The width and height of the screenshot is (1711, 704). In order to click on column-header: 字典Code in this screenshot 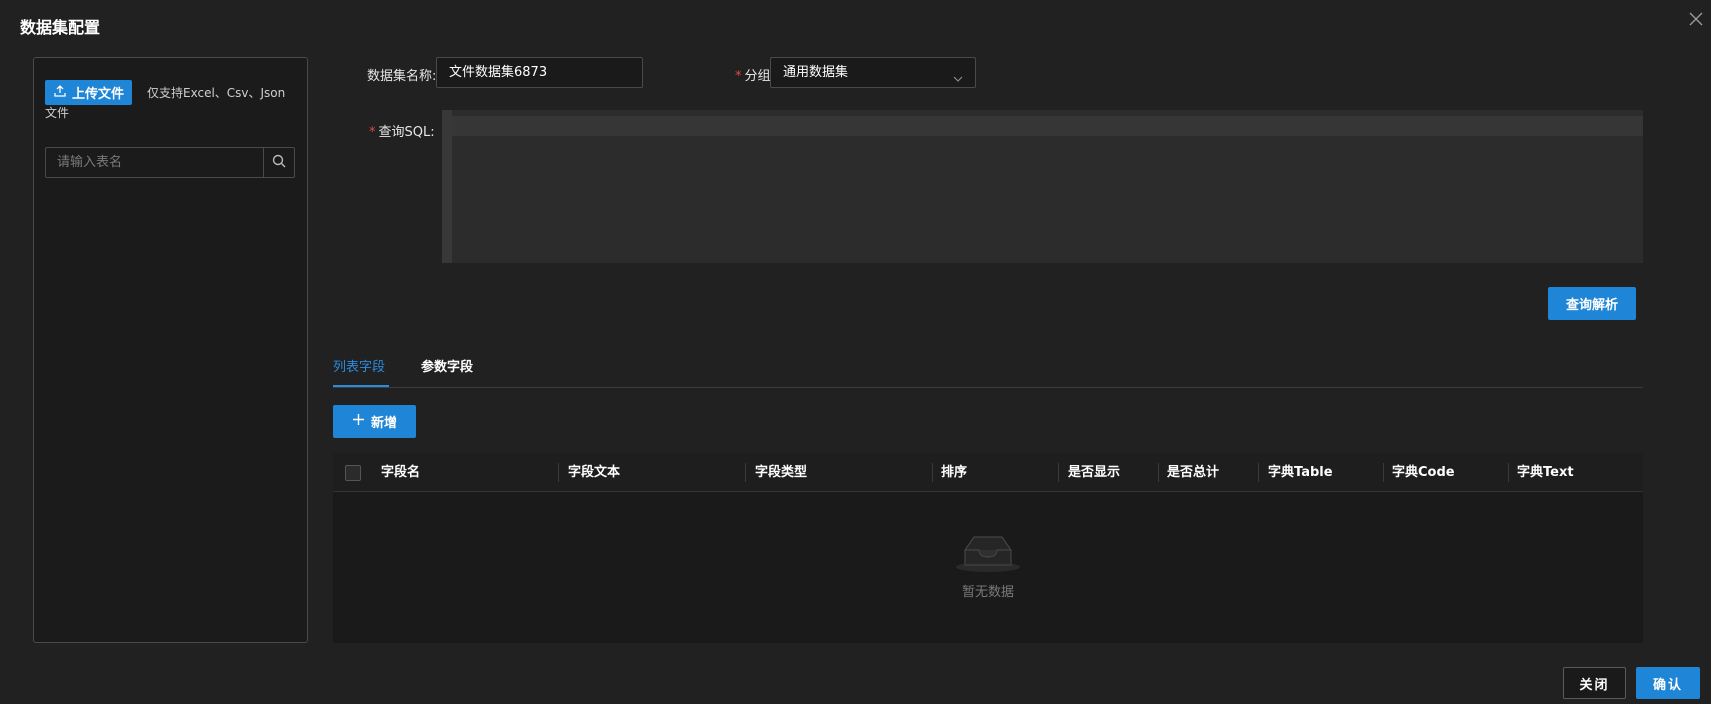, I will do `click(1423, 472)`.